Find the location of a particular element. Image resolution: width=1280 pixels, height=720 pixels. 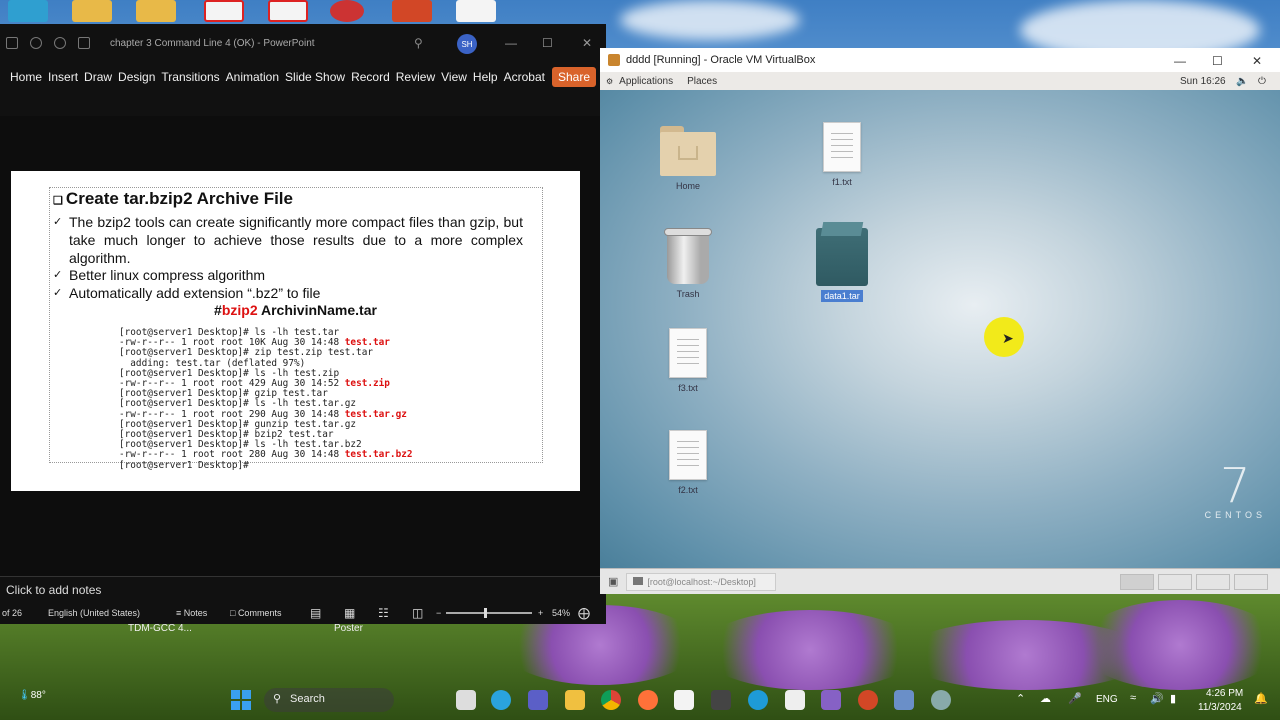

desktop-icon-f1: f1.txt is located at coordinates (842, 155).